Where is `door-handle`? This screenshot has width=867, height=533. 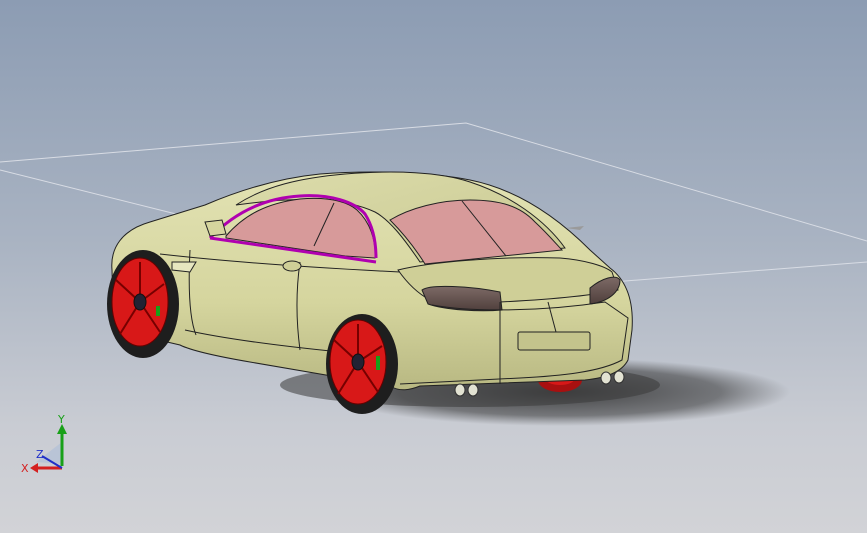 door-handle is located at coordinates (292, 266).